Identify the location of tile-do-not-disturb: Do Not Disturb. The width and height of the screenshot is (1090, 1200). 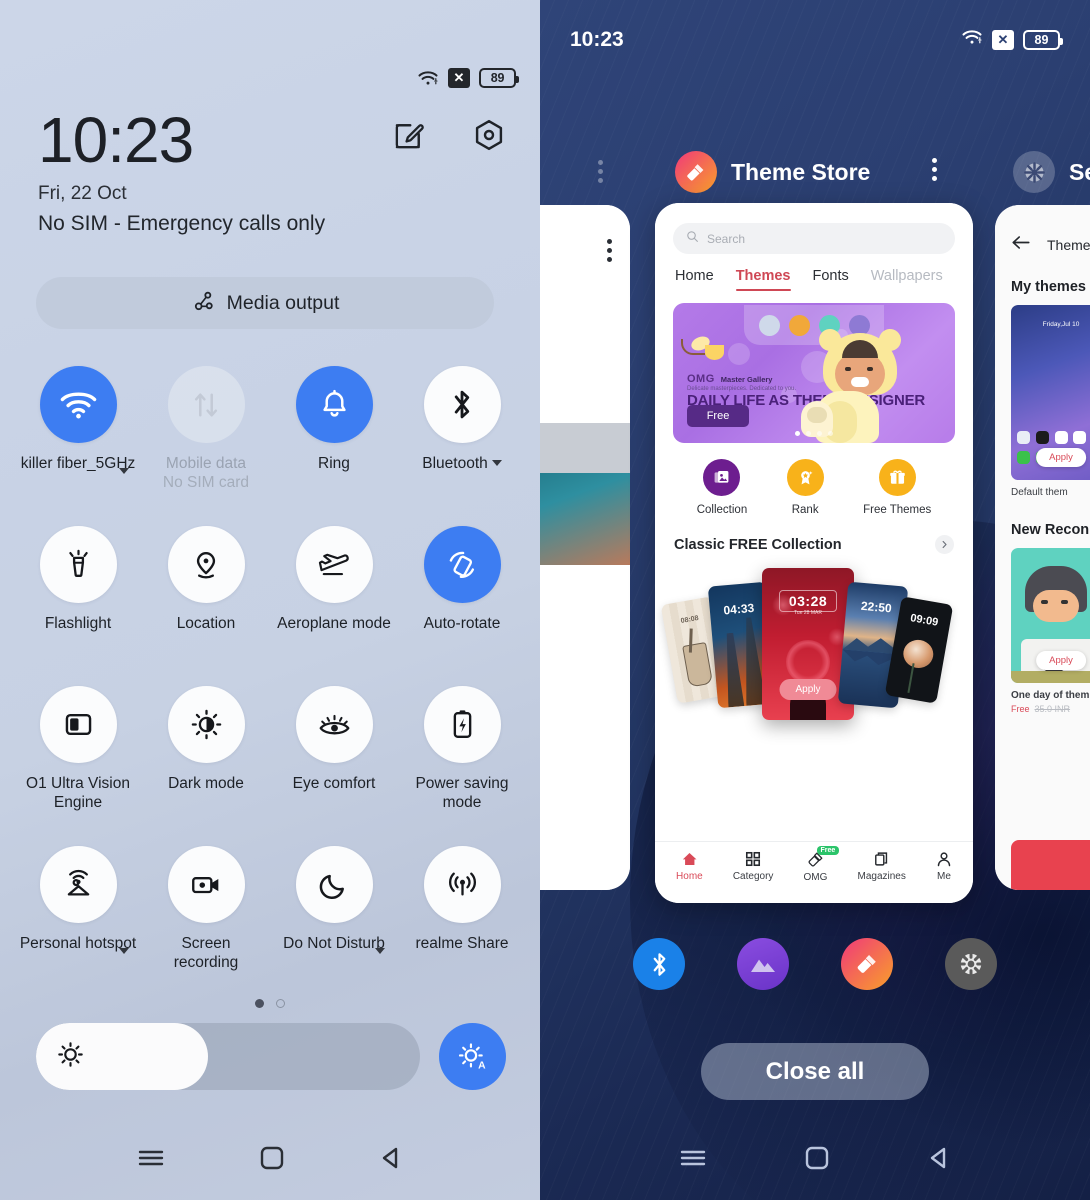
(334, 926).